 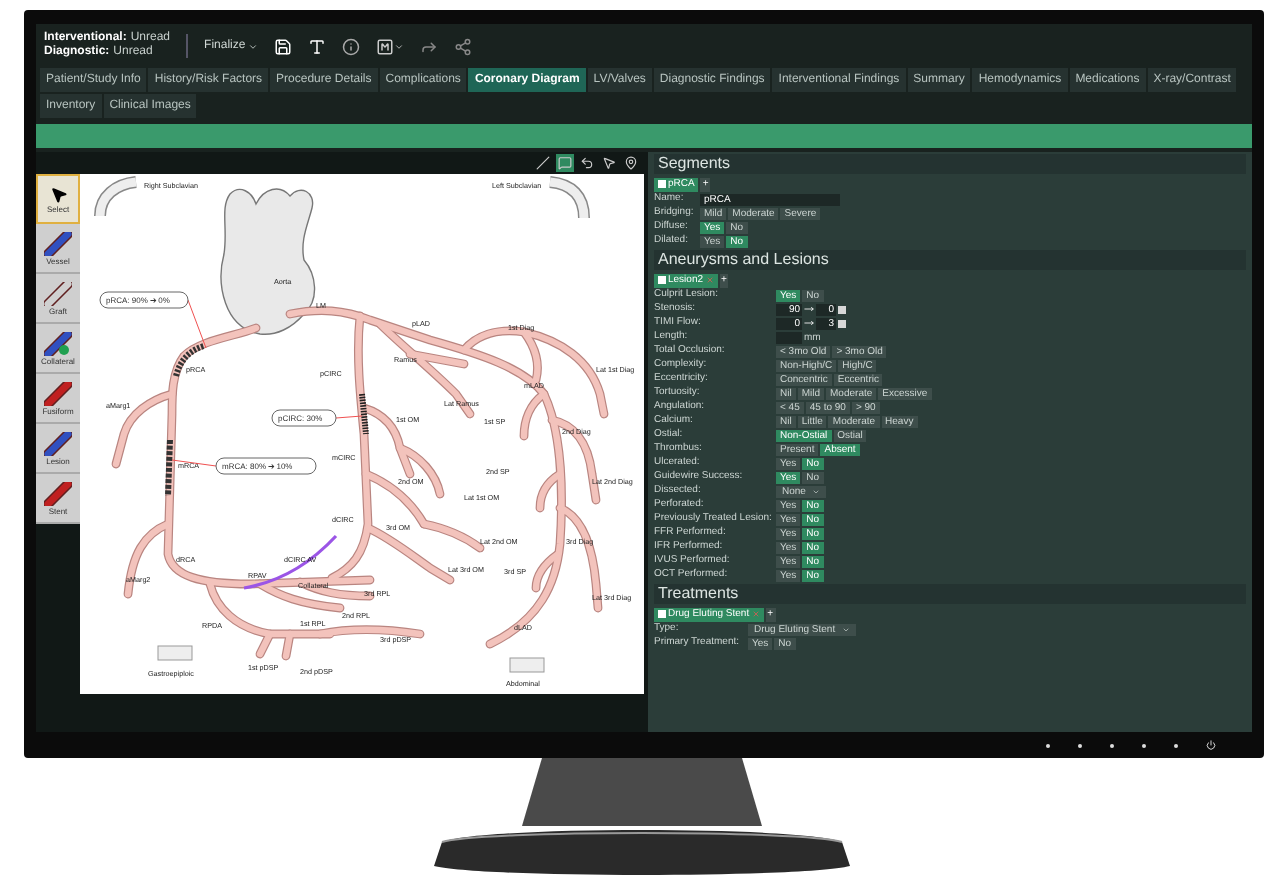 What do you see at coordinates (950, 260) in the screenshot?
I see `section-header: Aneurysms and Lesions` at bounding box center [950, 260].